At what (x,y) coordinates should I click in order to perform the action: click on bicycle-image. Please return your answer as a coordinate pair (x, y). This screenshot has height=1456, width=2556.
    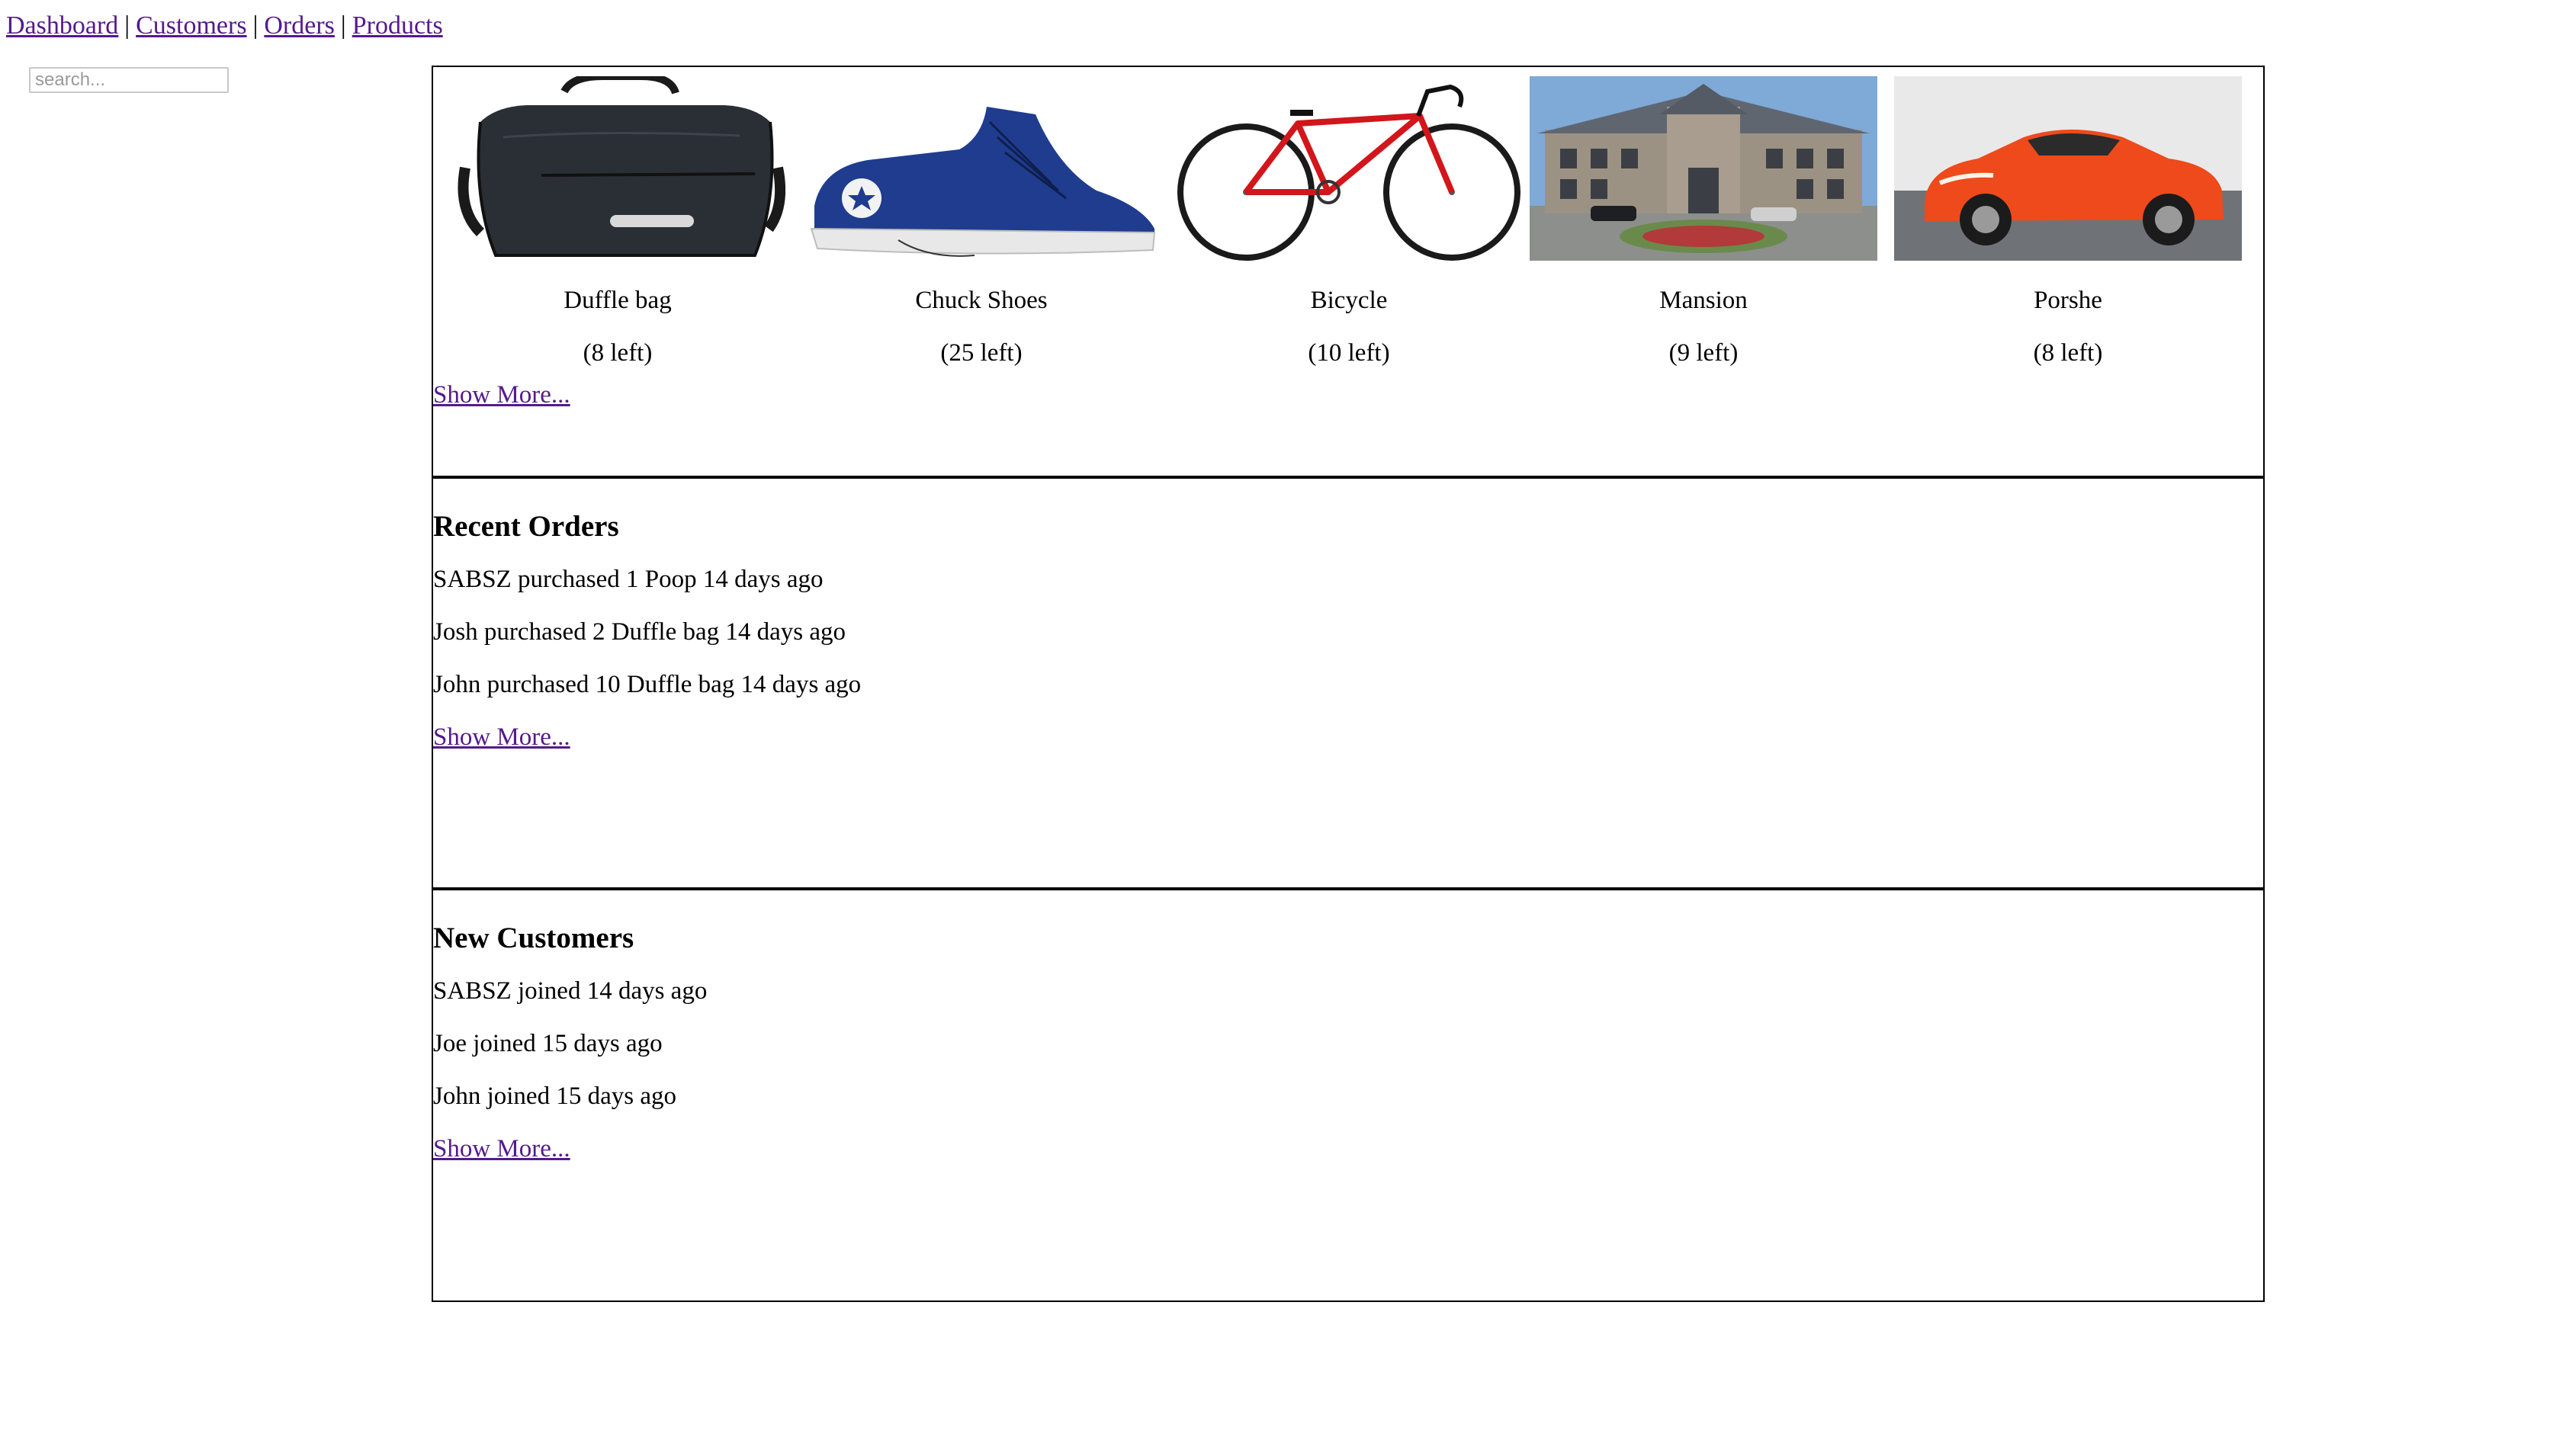
    Looking at the image, I should click on (1348, 172).